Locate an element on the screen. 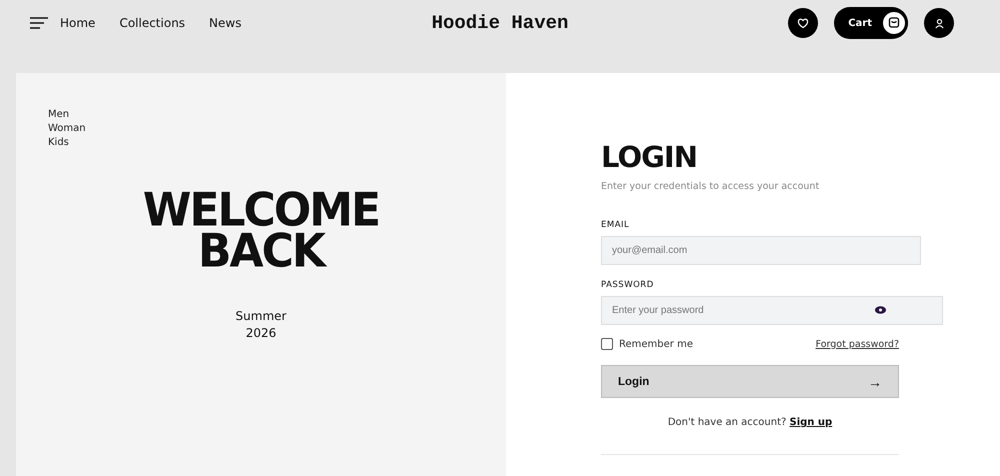 The image size is (1000, 476). season-text: Summer is located at coordinates (261, 316).